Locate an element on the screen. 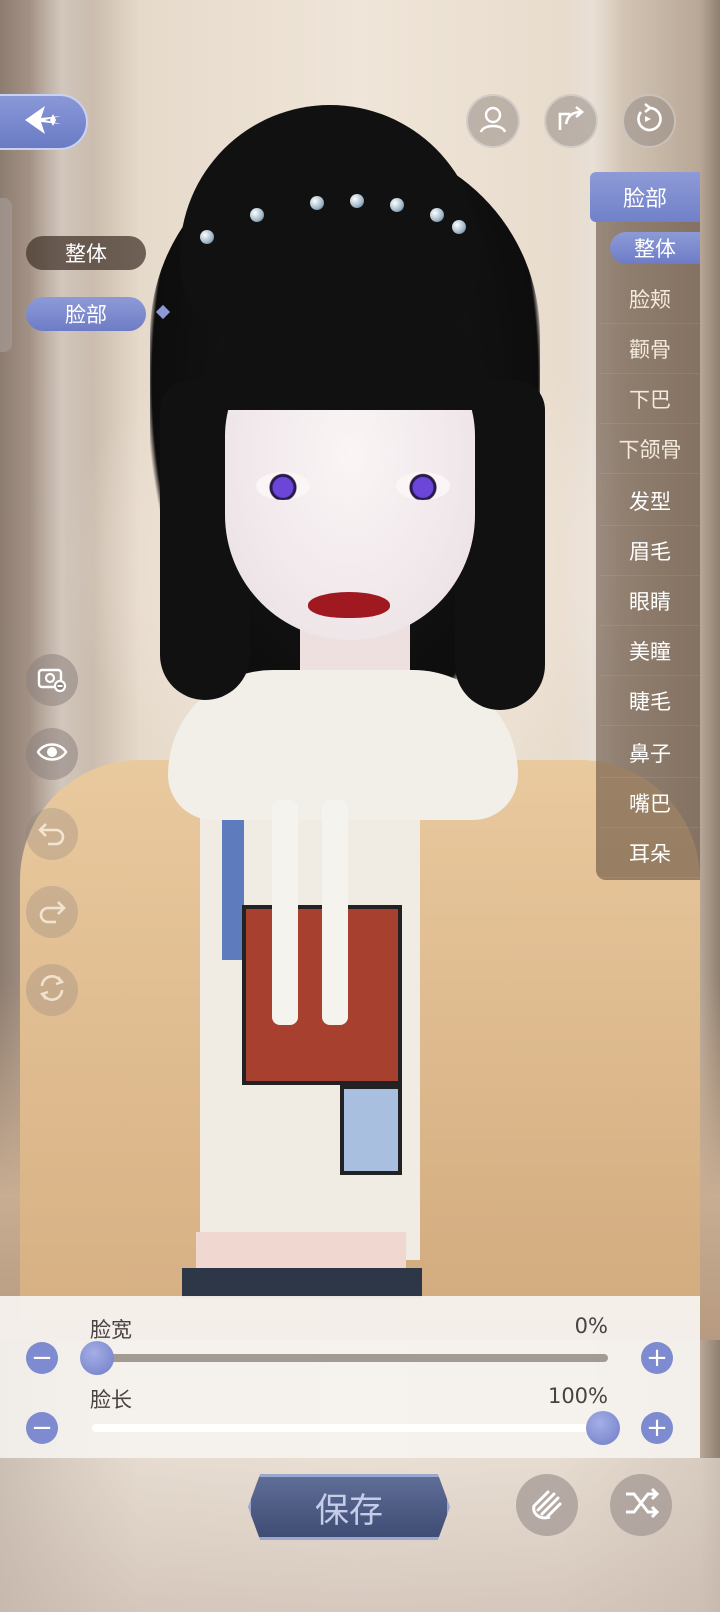 Image resolution: width=720 pixels, height=1612 pixels. category-tab-overall: 整体 is located at coordinates (86, 253).